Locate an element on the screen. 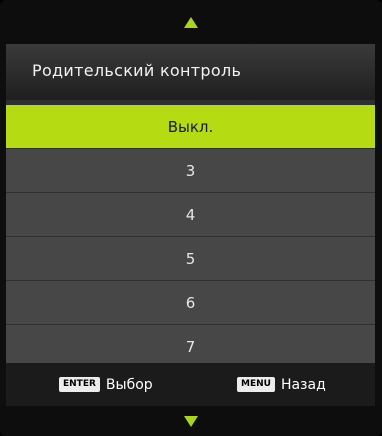 This screenshot has height=436, width=382. option-label: 4 is located at coordinates (190, 214).